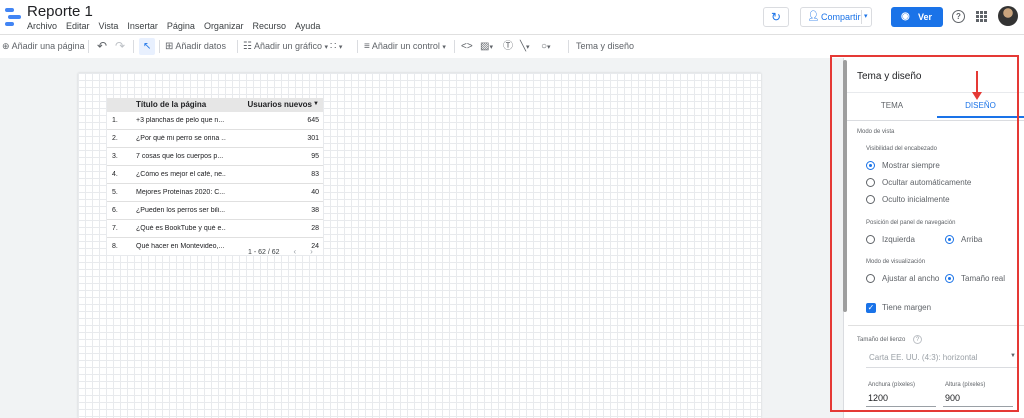 This screenshot has height=418, width=1024. I want to click on sort-down-icon: ▼, so click(316, 104).